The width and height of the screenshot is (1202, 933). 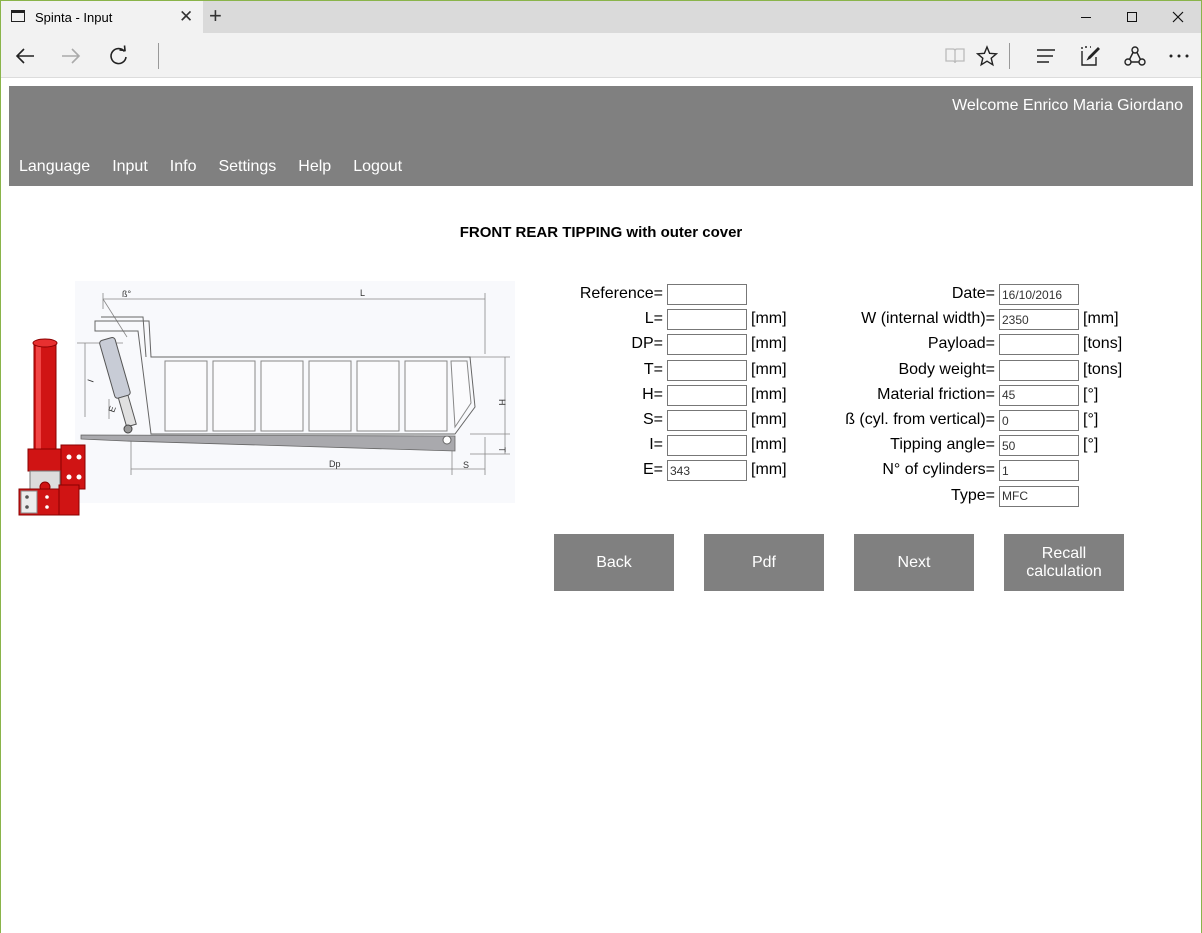 What do you see at coordinates (653, 369) in the screenshot?
I see `left-field-label: T=` at bounding box center [653, 369].